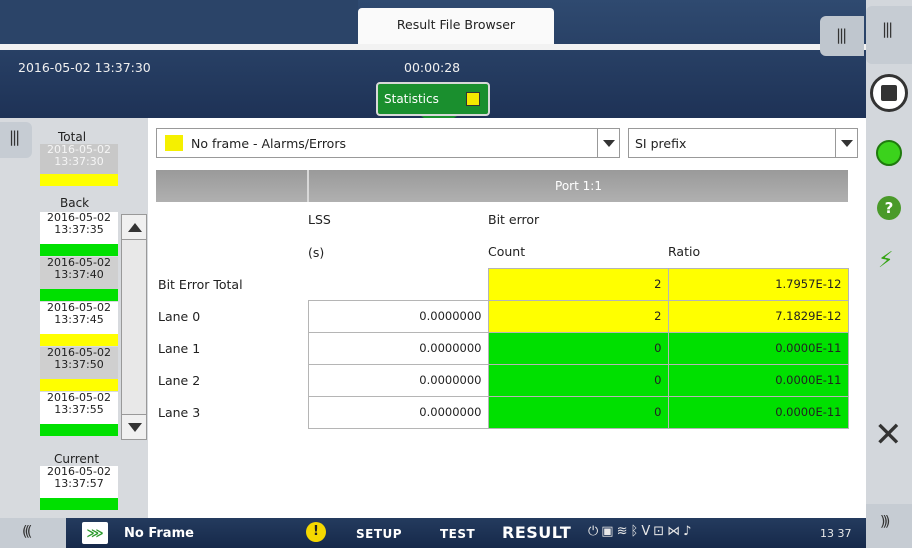 This screenshot has width=912, height=548. I want to click on table-row: Lane 2 0.0000000 0 0.0000E-11, so click(502, 380).